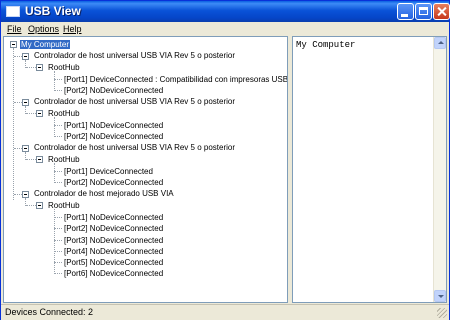 This screenshot has width=450, height=320. I want to click on minimize-button, so click(405, 11).